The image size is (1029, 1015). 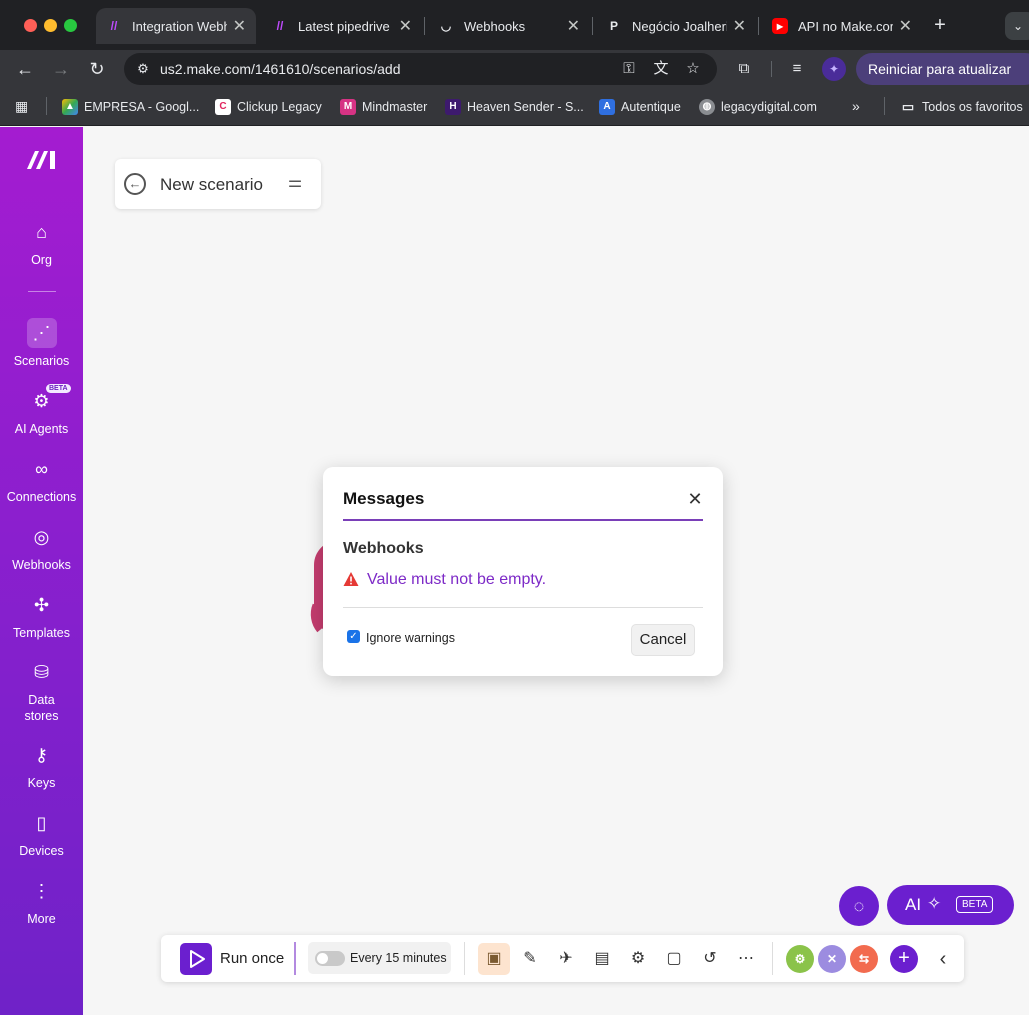 What do you see at coordinates (859, 906) in the screenshot?
I see `lightbulb-icon: ◌` at bounding box center [859, 906].